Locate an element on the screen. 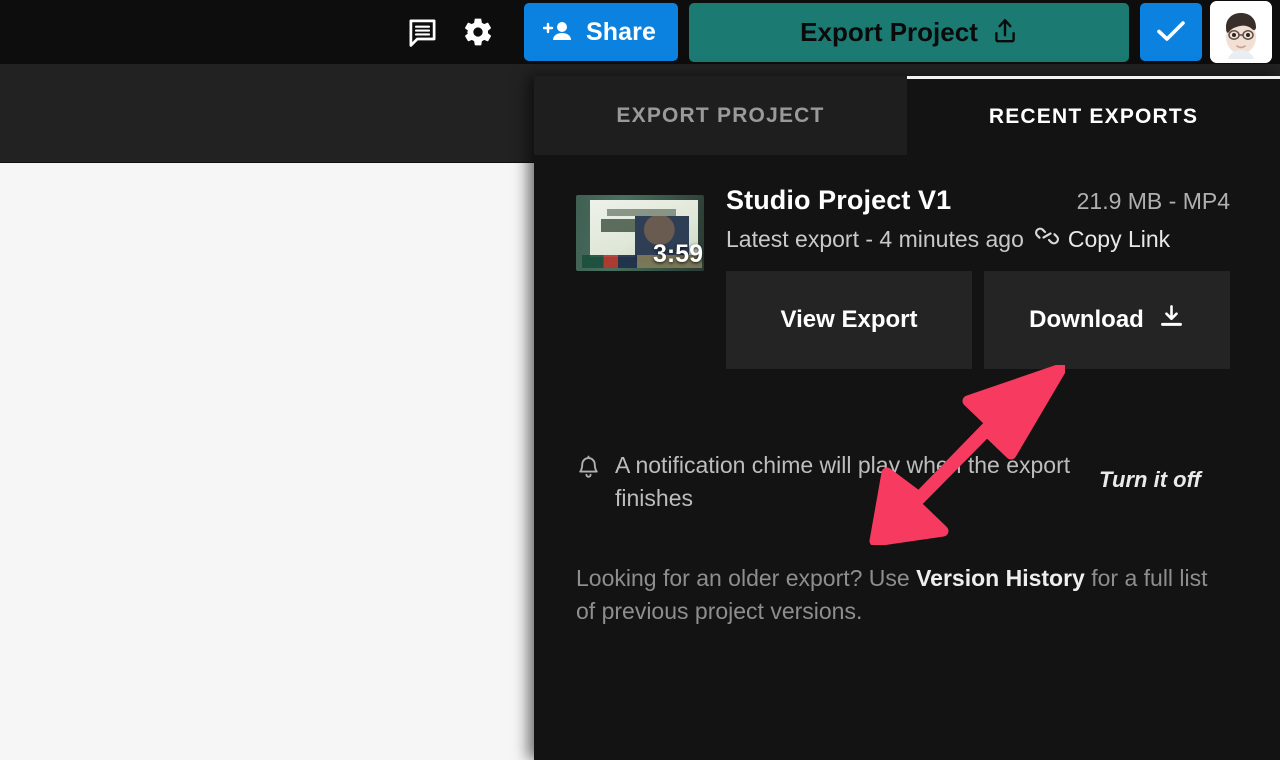 Image resolution: width=1280 pixels, height=760 pixels. panel-tabs: EXPORT PROJECT RECENT EXPORTS is located at coordinates (907, 115).